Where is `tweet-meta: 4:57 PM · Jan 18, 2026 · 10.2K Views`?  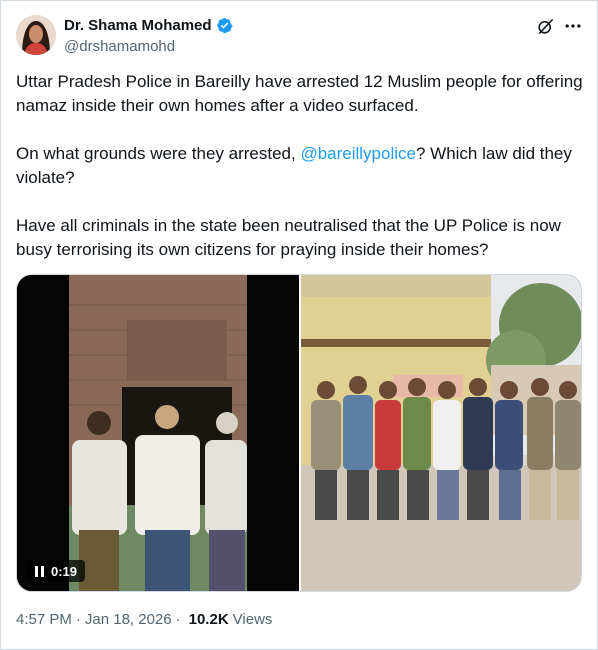
tweet-meta: 4:57 PM · Jan 18, 2026 · 10.2K Views is located at coordinates (144, 619).